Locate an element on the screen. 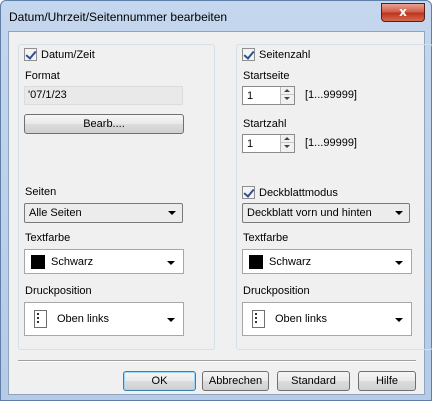 The height and width of the screenshot is (401, 432). left-printpos-select: Oben links is located at coordinates (104, 319).